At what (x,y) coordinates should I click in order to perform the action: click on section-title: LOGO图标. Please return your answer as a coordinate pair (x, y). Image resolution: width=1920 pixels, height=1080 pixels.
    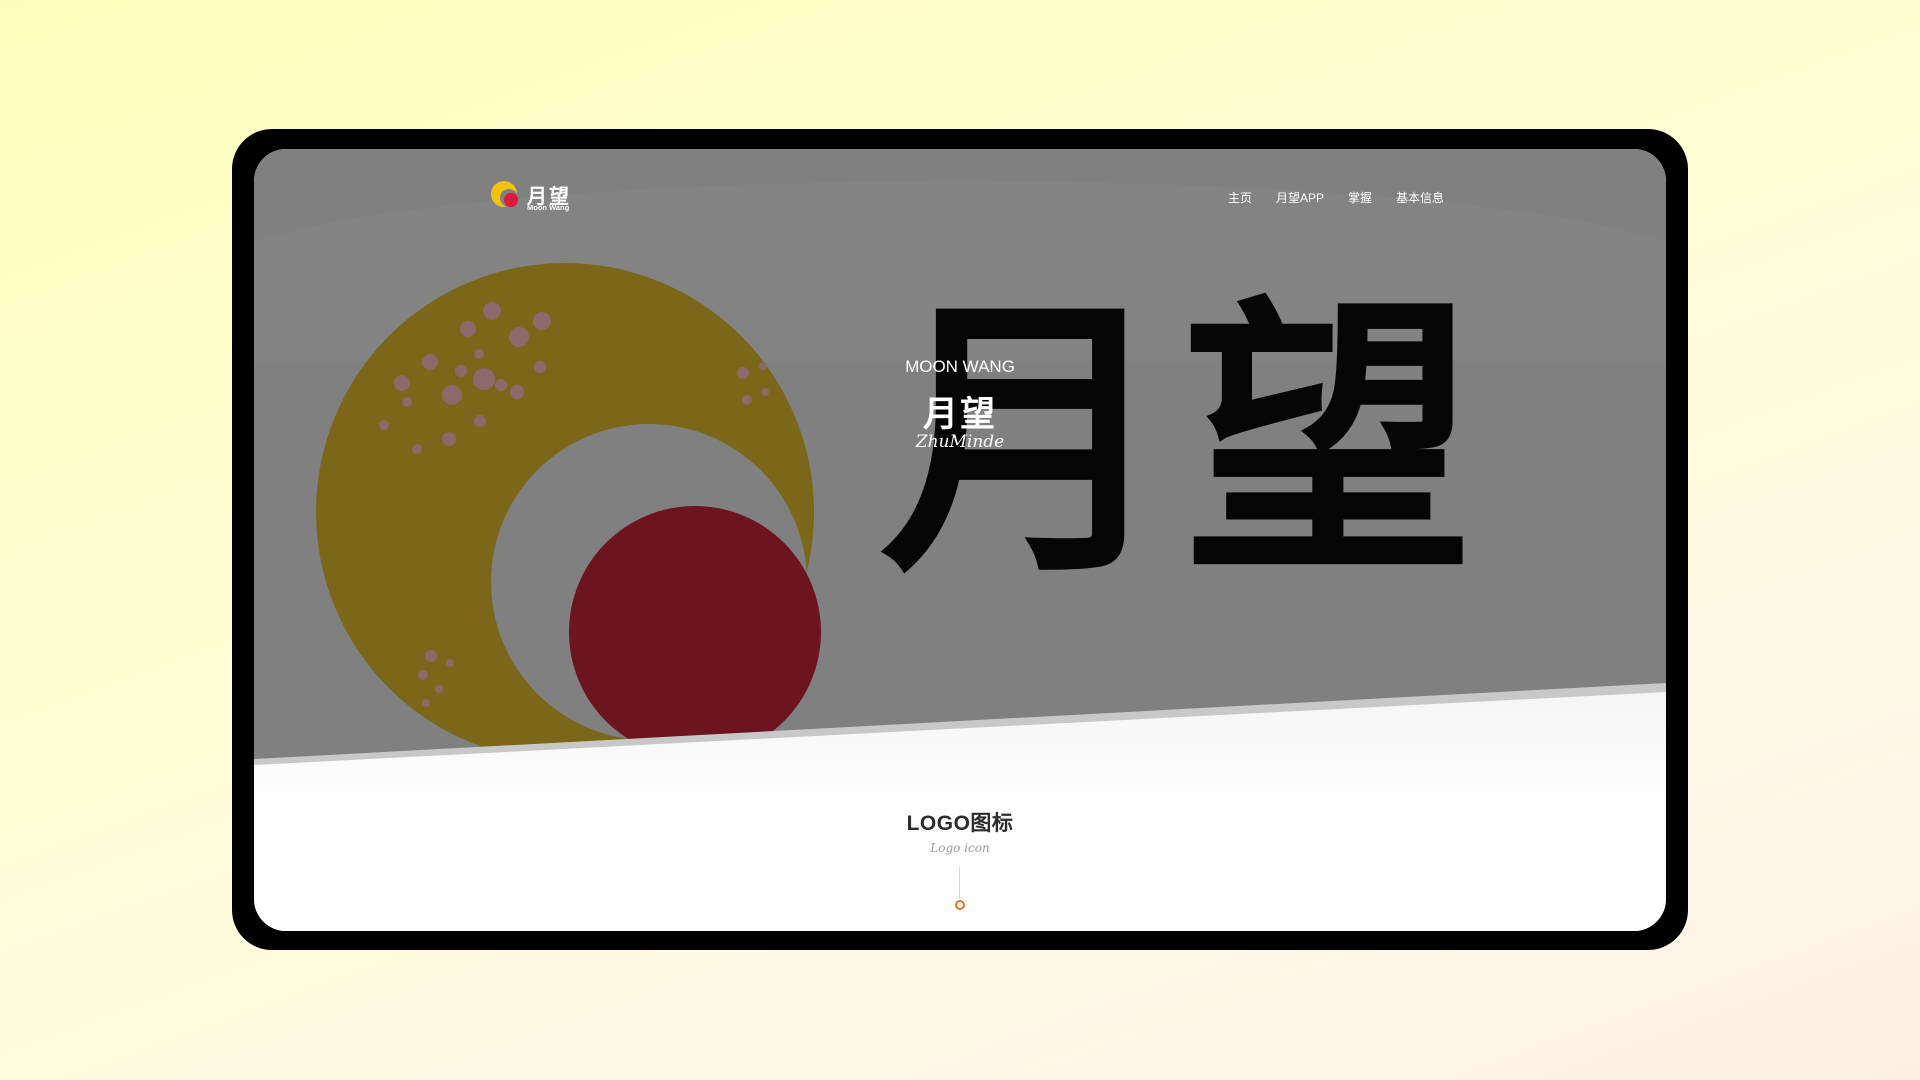
    Looking at the image, I should click on (960, 823).